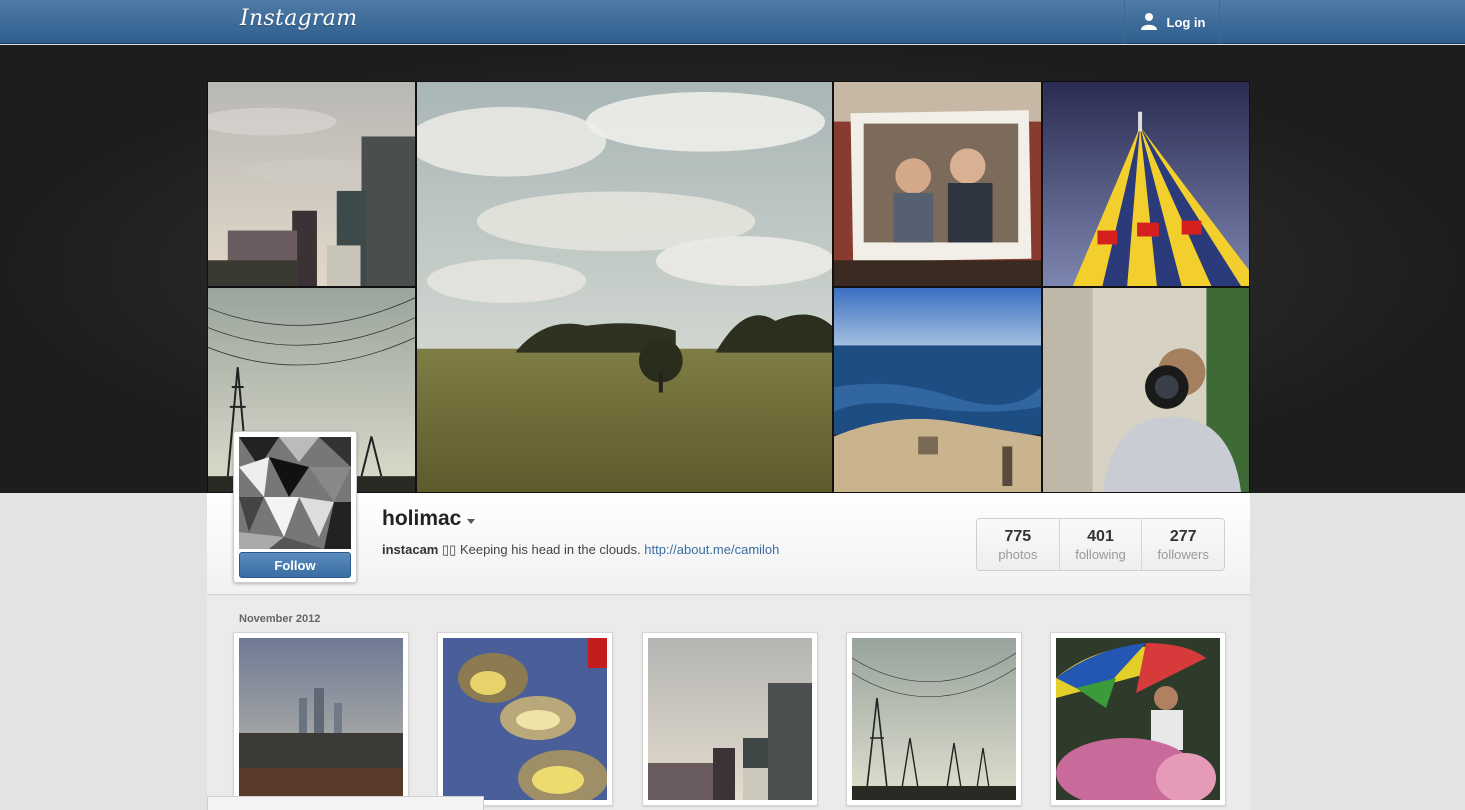  What do you see at coordinates (1183, 536) in the screenshot?
I see `stat-followers-count: 277` at bounding box center [1183, 536].